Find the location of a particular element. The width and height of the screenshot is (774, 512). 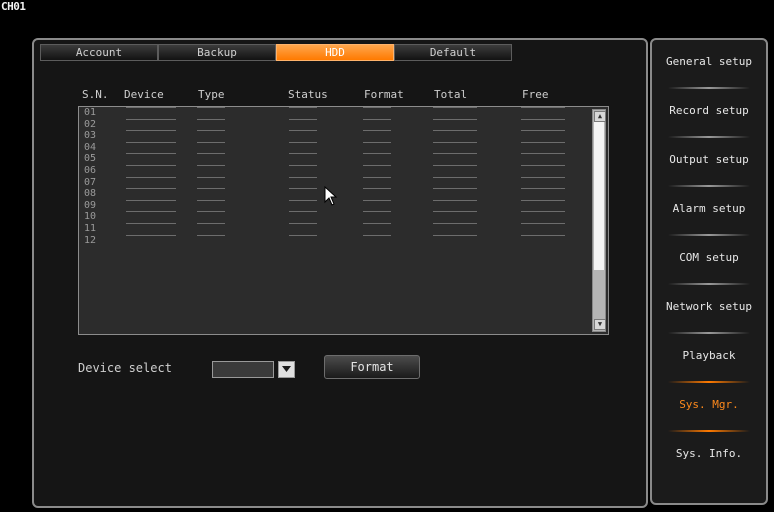

tab-default: Default is located at coordinates (453, 52).